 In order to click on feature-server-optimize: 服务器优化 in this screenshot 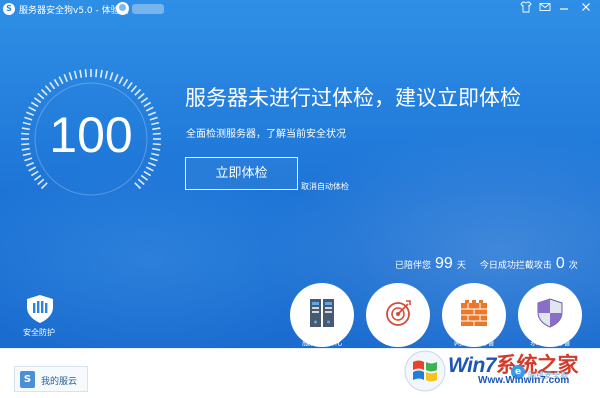, I will do `click(322, 315)`.